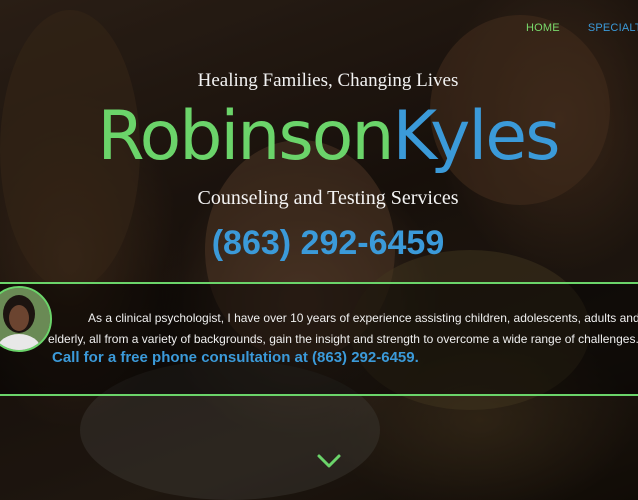  What do you see at coordinates (245, 136) in the screenshot?
I see `brand-first: Robinson` at bounding box center [245, 136].